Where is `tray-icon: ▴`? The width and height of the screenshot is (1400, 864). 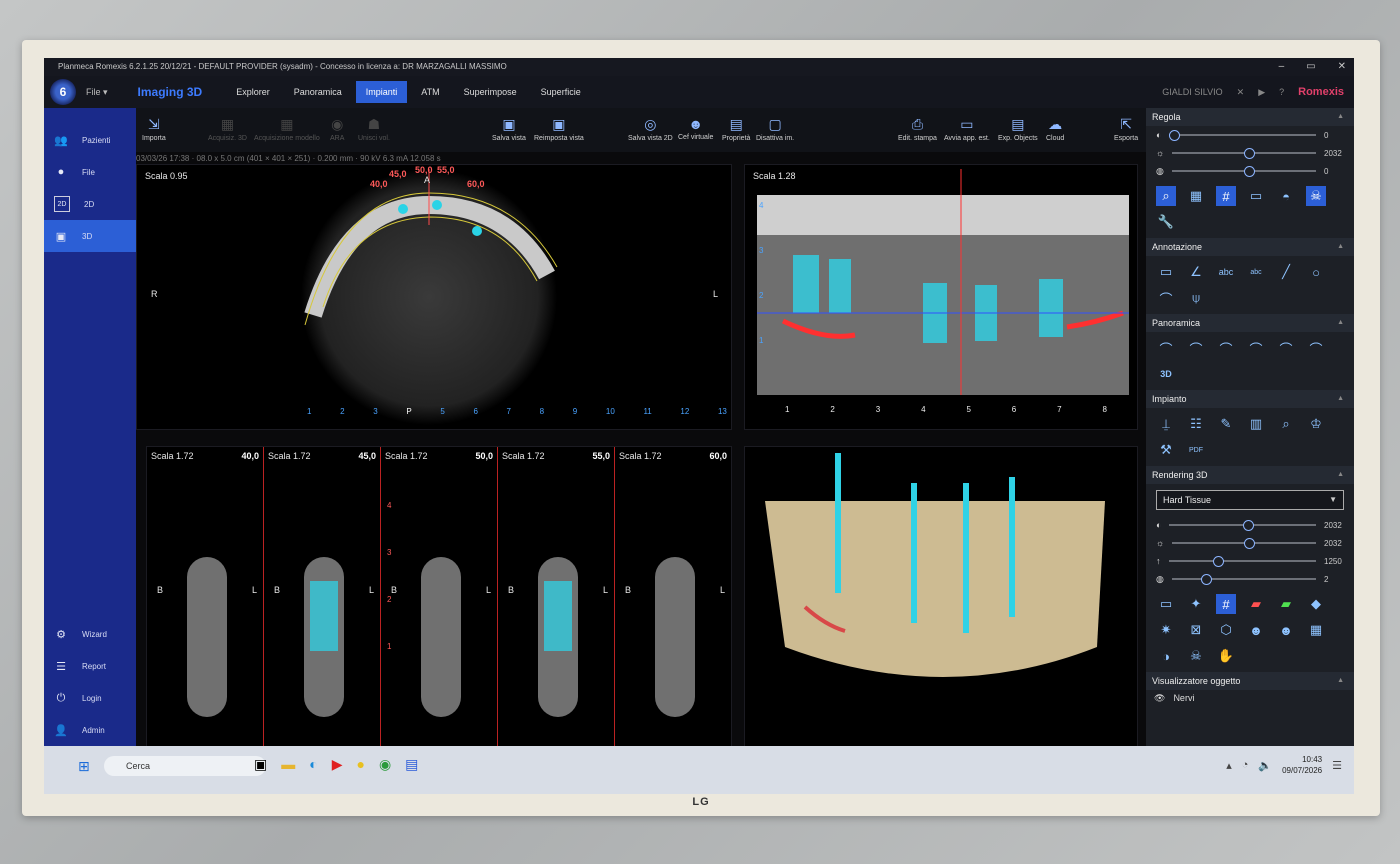 tray-icon: ▴ is located at coordinates (1229, 765).